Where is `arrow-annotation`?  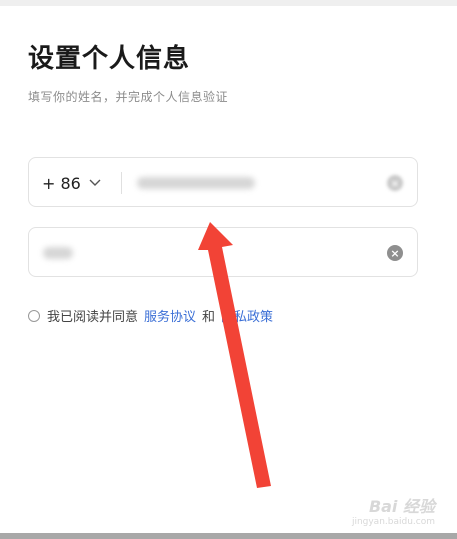
arrow-annotation is located at coordinates (234, 355).